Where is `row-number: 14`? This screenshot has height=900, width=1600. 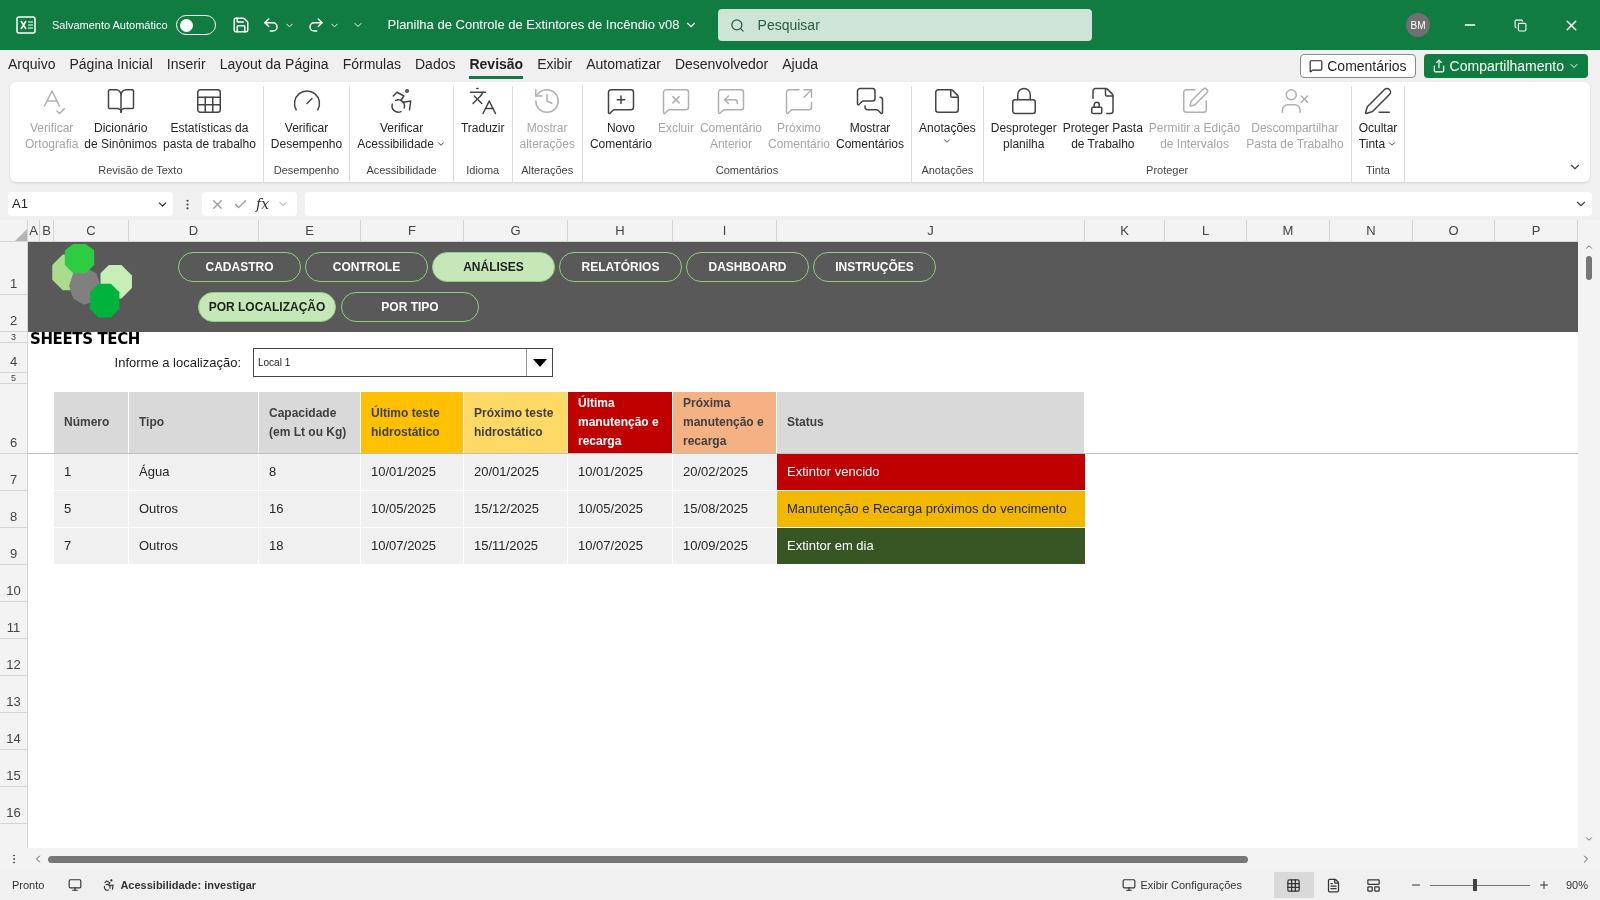
row-number: 14 is located at coordinates (14, 731).